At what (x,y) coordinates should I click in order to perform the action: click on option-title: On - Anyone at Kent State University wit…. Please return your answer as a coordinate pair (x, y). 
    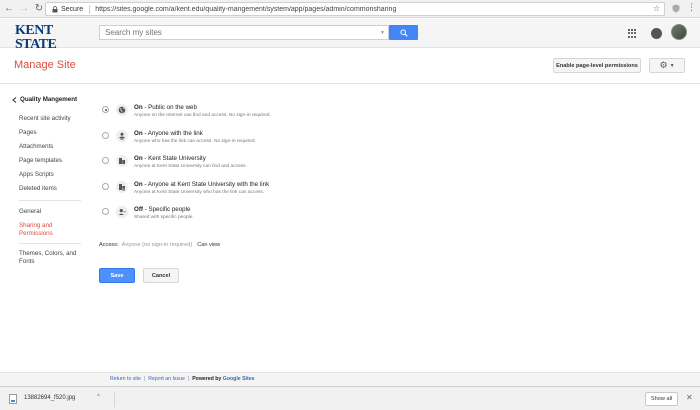
    Looking at the image, I should click on (202, 184).